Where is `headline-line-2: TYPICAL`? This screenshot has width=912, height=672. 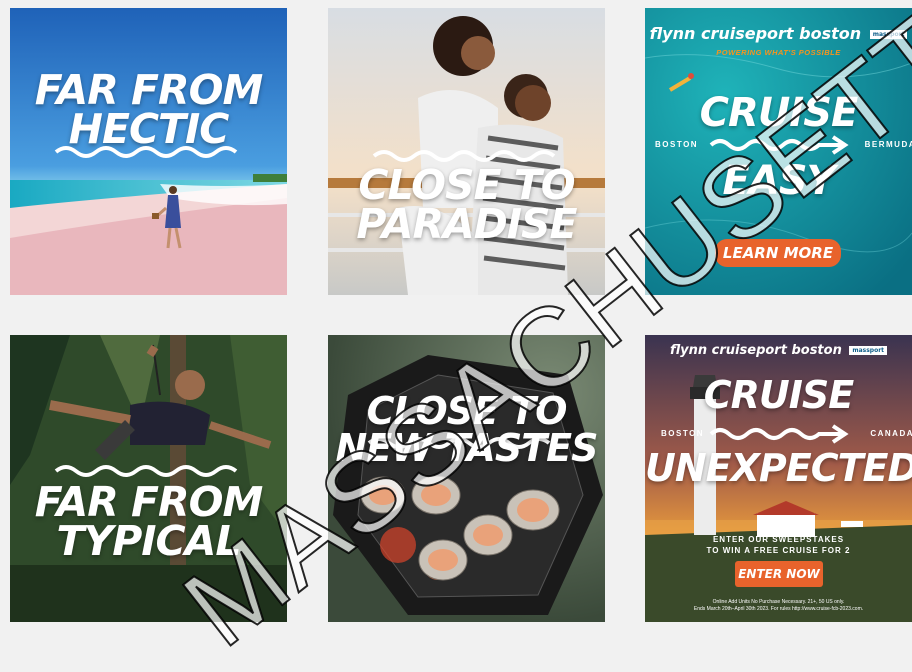
headline-line-2: TYPICAL is located at coordinates (149, 540).